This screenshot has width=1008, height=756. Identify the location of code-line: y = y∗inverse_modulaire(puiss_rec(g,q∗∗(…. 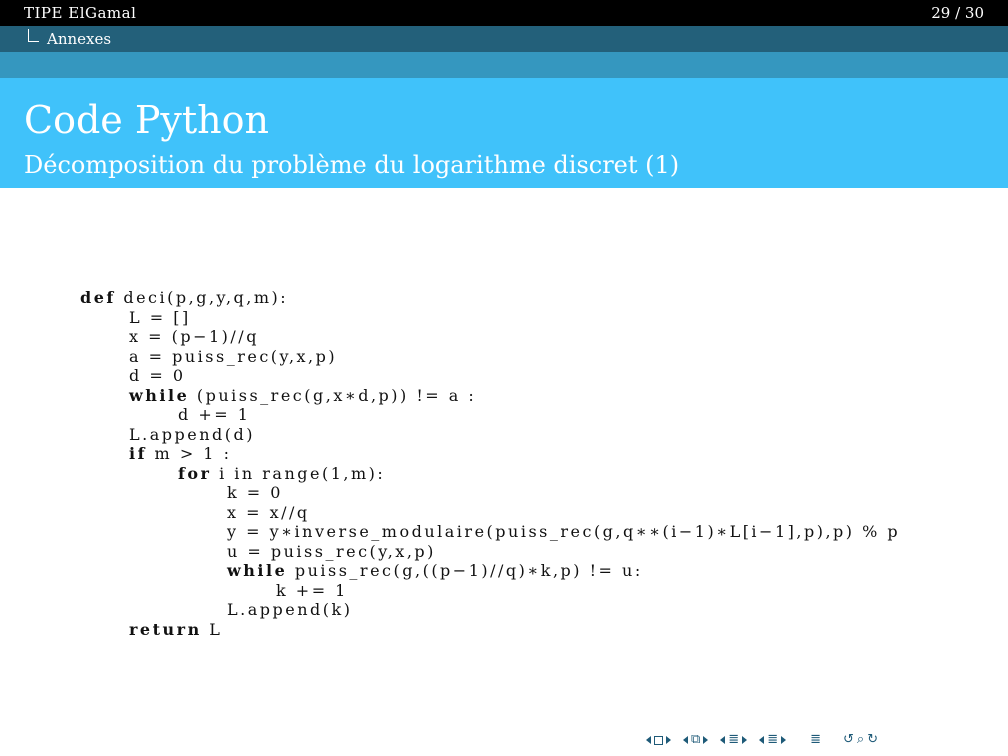
(490, 532).